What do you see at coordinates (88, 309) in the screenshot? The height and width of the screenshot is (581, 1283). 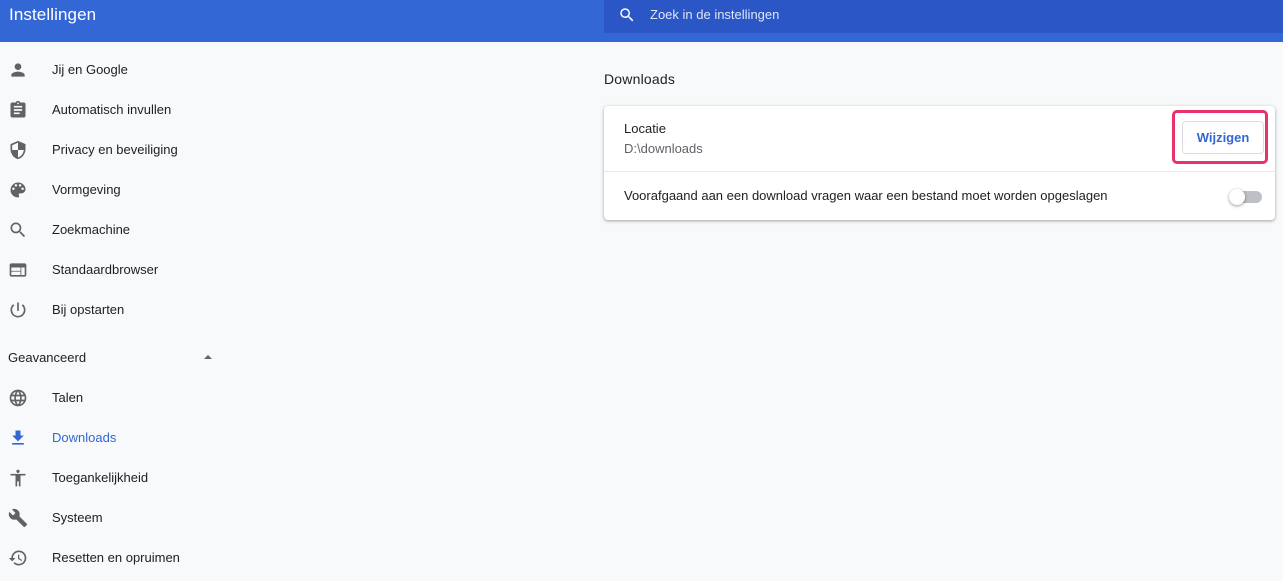 I see `sidebar-item-label: Bij opstarten` at bounding box center [88, 309].